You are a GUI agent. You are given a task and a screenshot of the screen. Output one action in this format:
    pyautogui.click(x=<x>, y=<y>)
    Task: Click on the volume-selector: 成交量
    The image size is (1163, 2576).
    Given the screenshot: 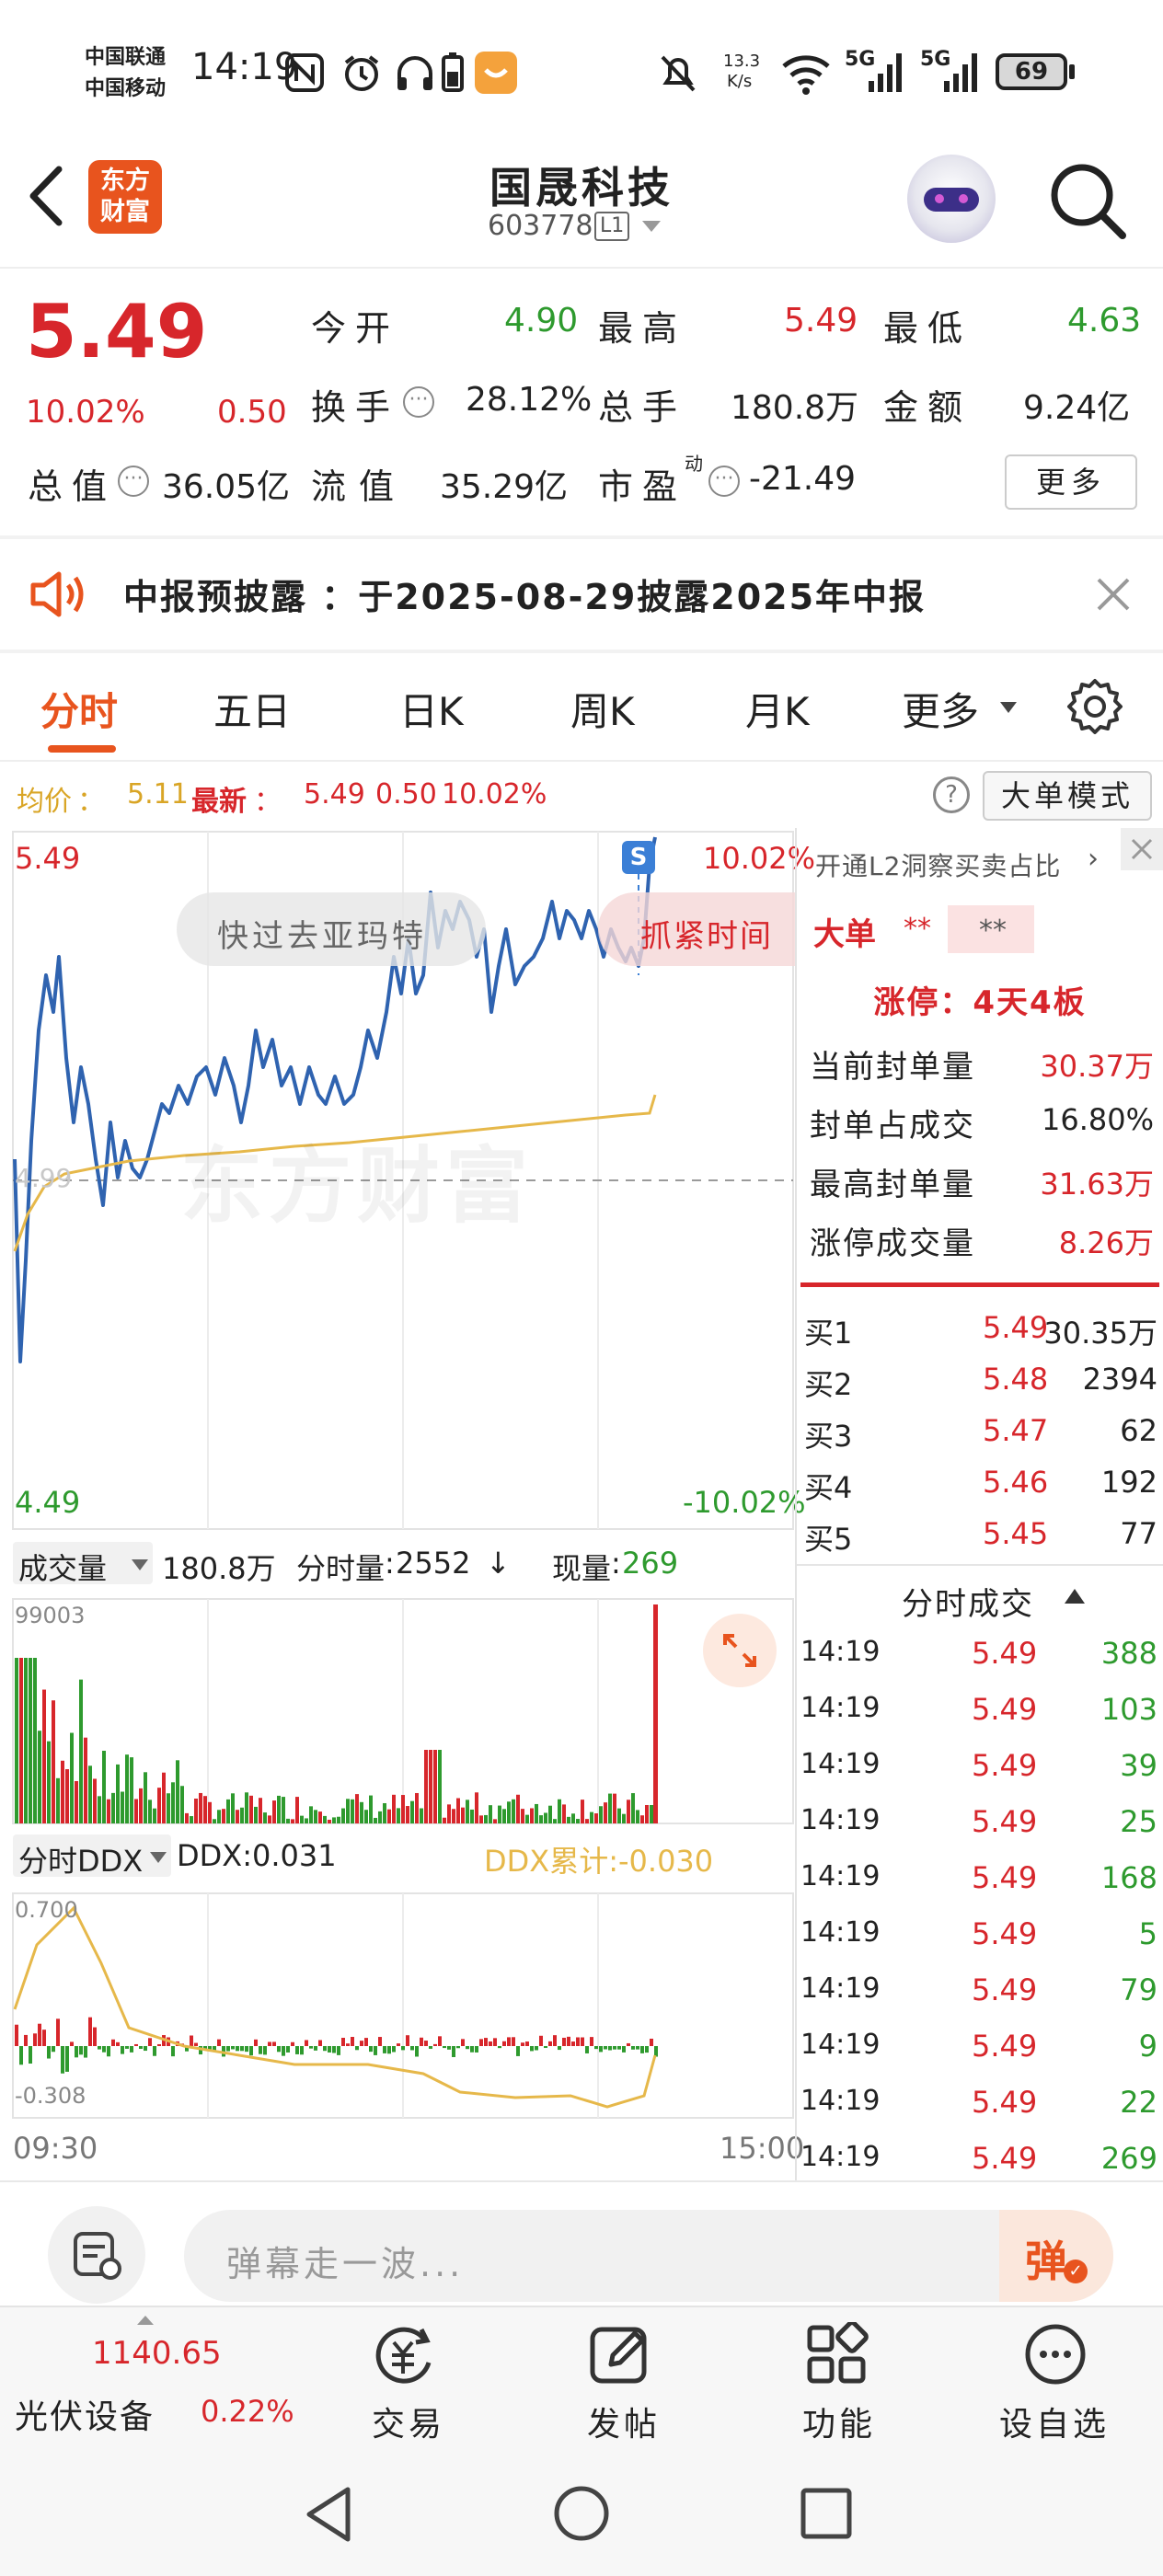 What is the action you would take?
    pyautogui.click(x=83, y=1564)
    